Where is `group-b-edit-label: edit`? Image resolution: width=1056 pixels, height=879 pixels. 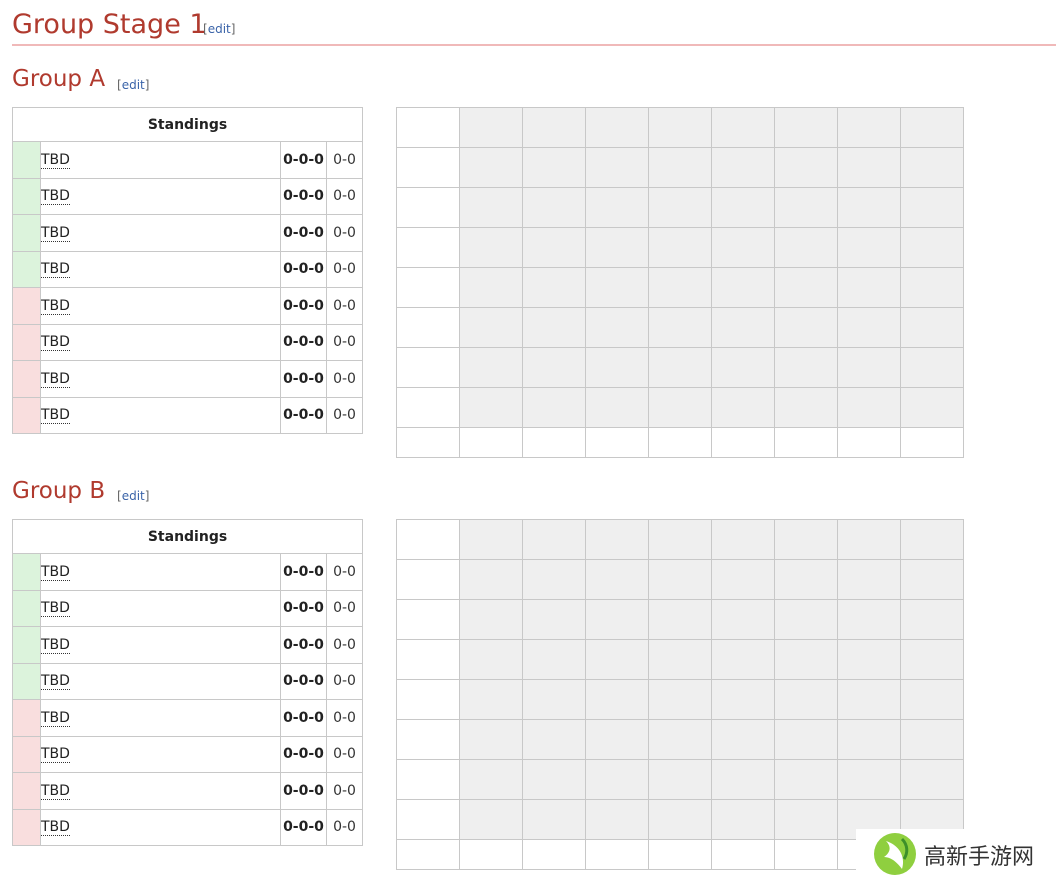
group-b-edit-label: edit is located at coordinates (133, 496).